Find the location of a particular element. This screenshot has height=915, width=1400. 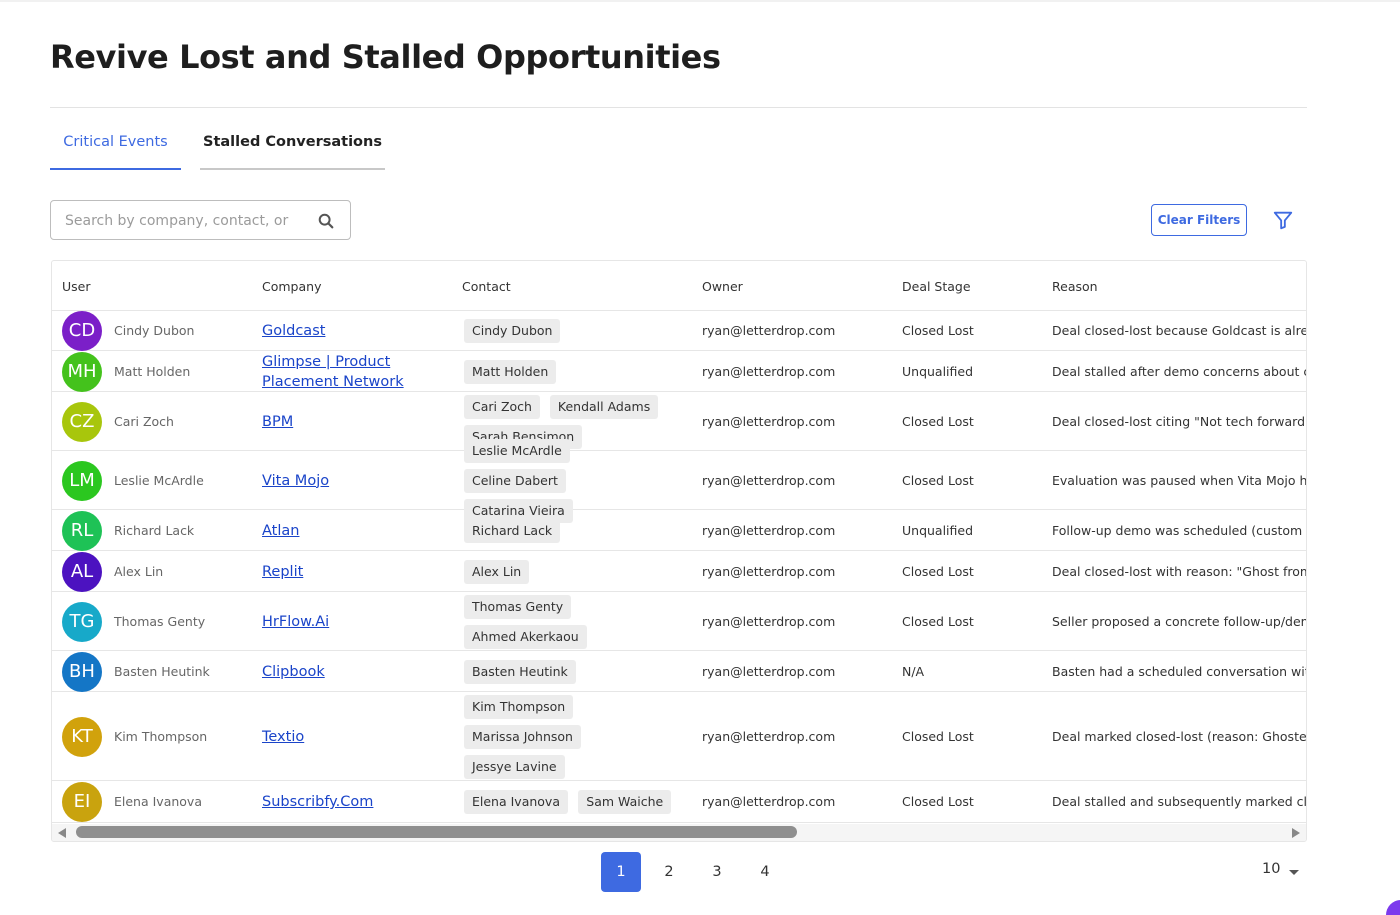

title-divider is located at coordinates (678, 107).